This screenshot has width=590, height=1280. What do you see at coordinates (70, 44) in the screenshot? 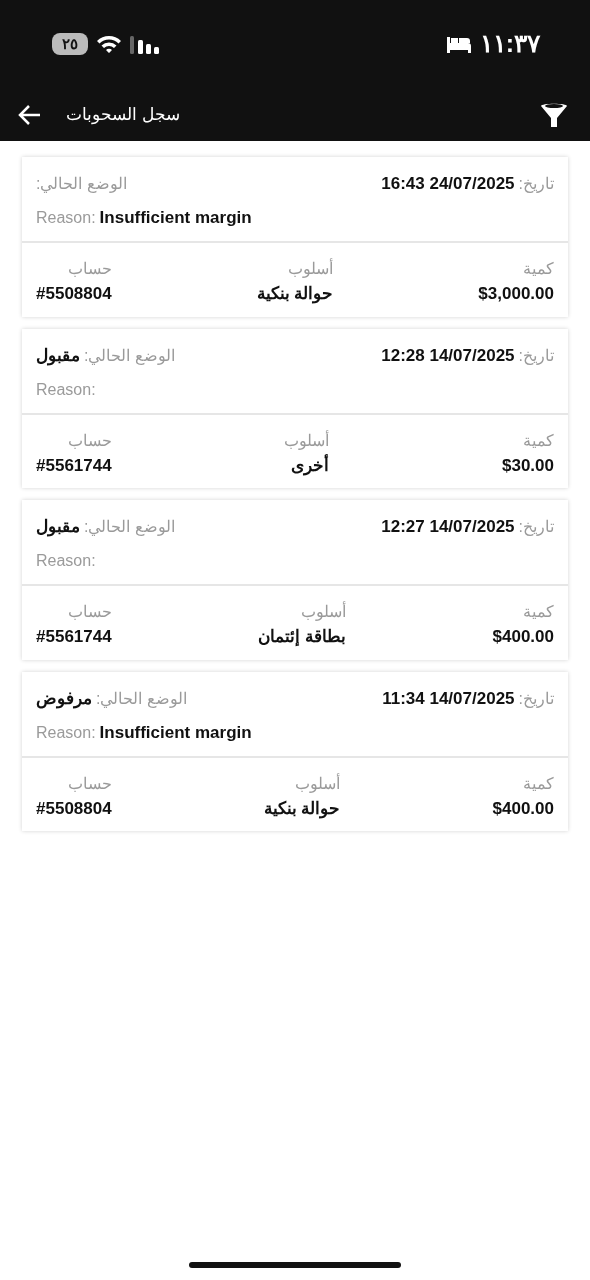
I see `battery-icon: ٢٥` at bounding box center [70, 44].